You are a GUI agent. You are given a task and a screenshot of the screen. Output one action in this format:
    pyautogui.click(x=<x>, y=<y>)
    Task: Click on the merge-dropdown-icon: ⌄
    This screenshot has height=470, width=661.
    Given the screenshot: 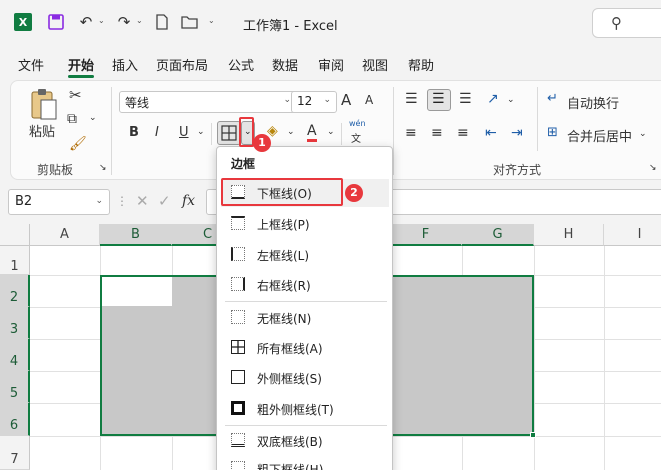 What is the action you would take?
    pyautogui.click(x=643, y=134)
    